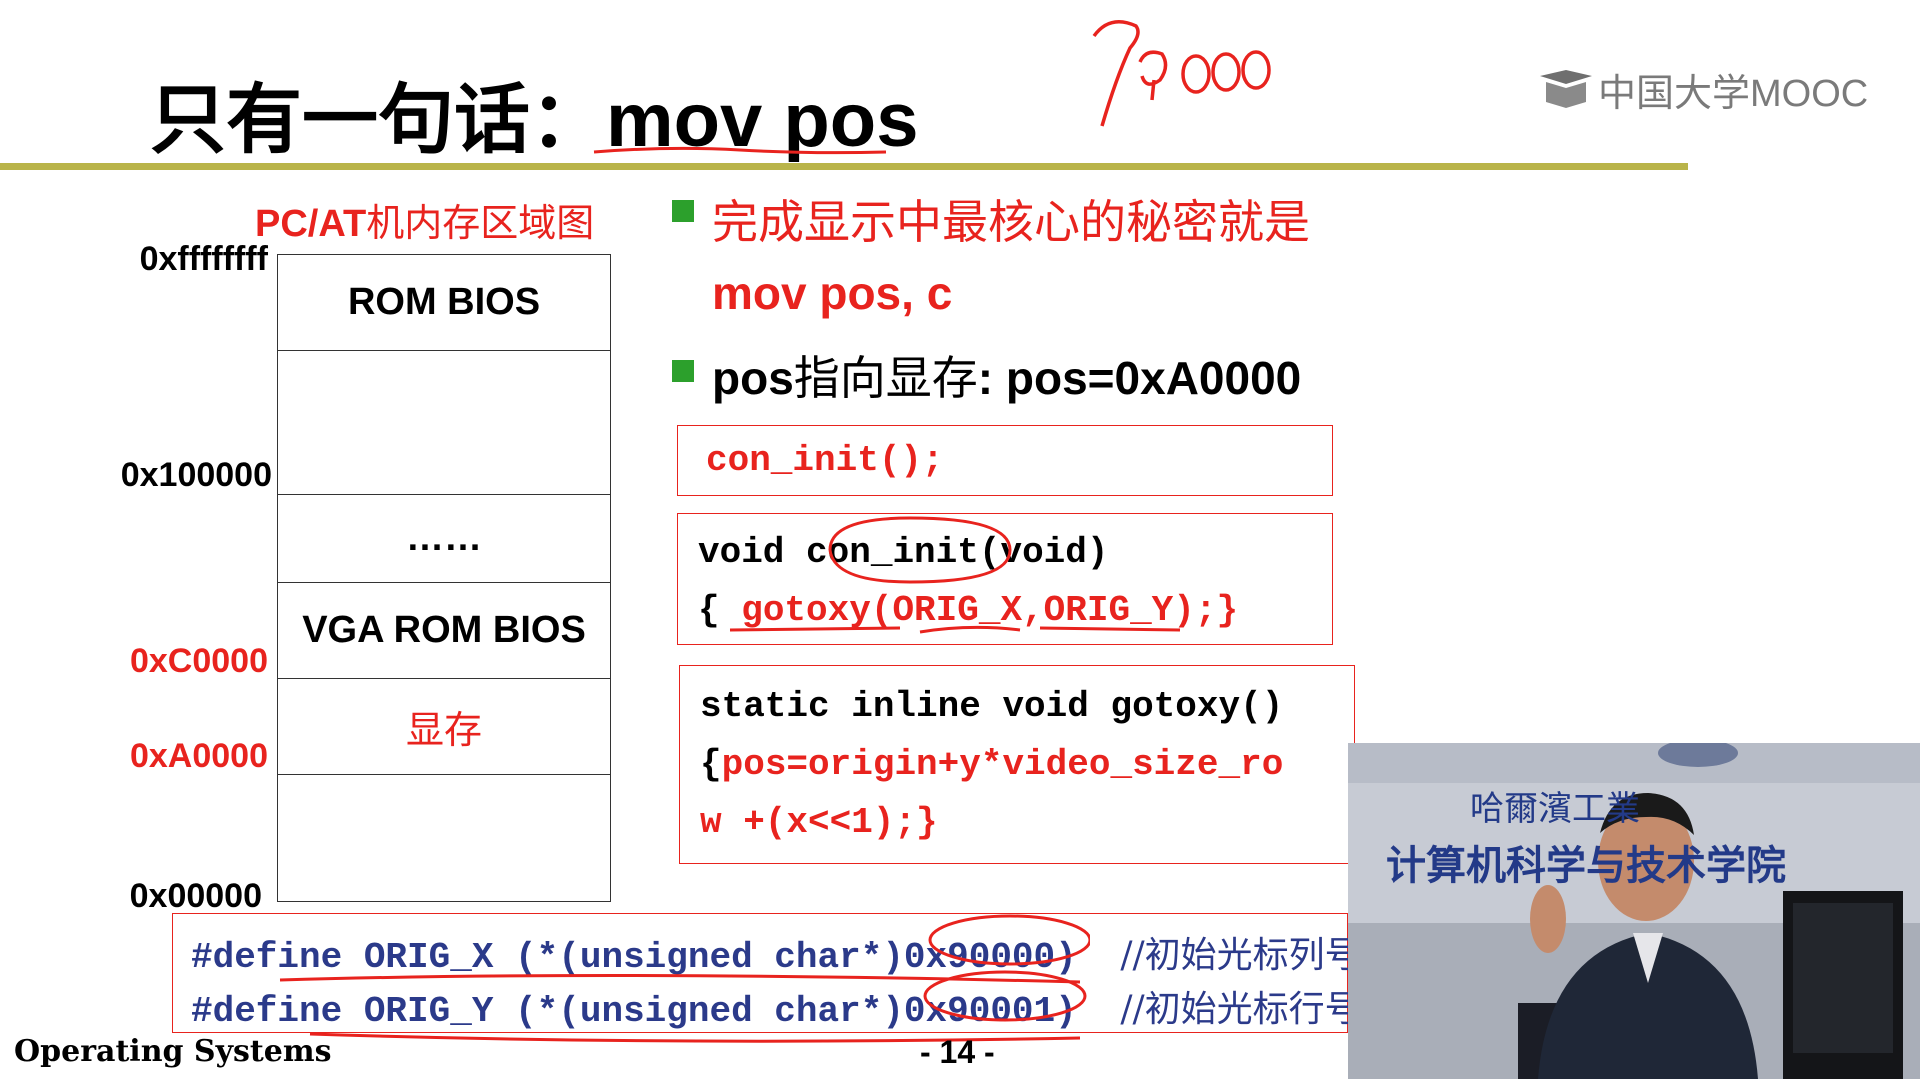 Image resolution: width=1920 pixels, height=1079 pixels. What do you see at coordinates (752, 552) in the screenshot?
I see `code-void: void` at bounding box center [752, 552].